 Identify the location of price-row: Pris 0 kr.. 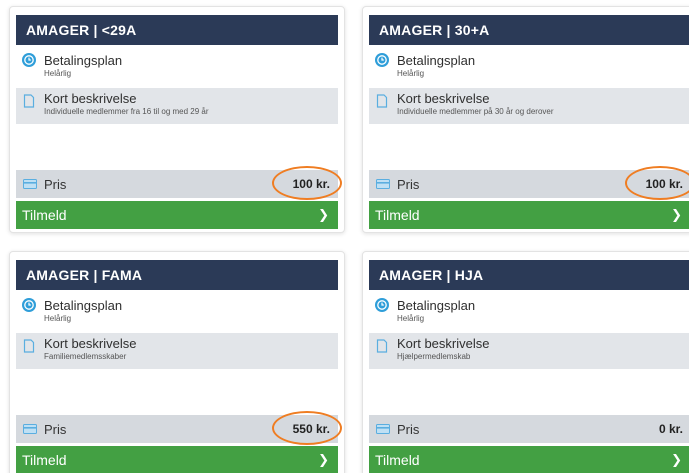
(529, 429).